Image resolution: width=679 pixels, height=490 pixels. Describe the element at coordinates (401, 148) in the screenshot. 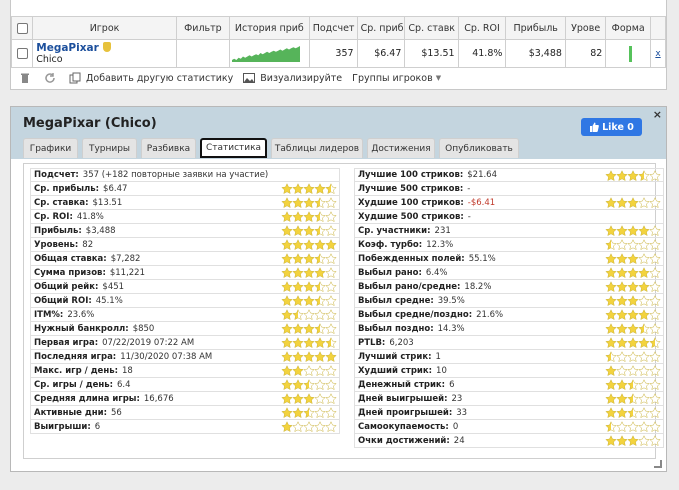

I see `tab-achievements: Достижения` at that location.